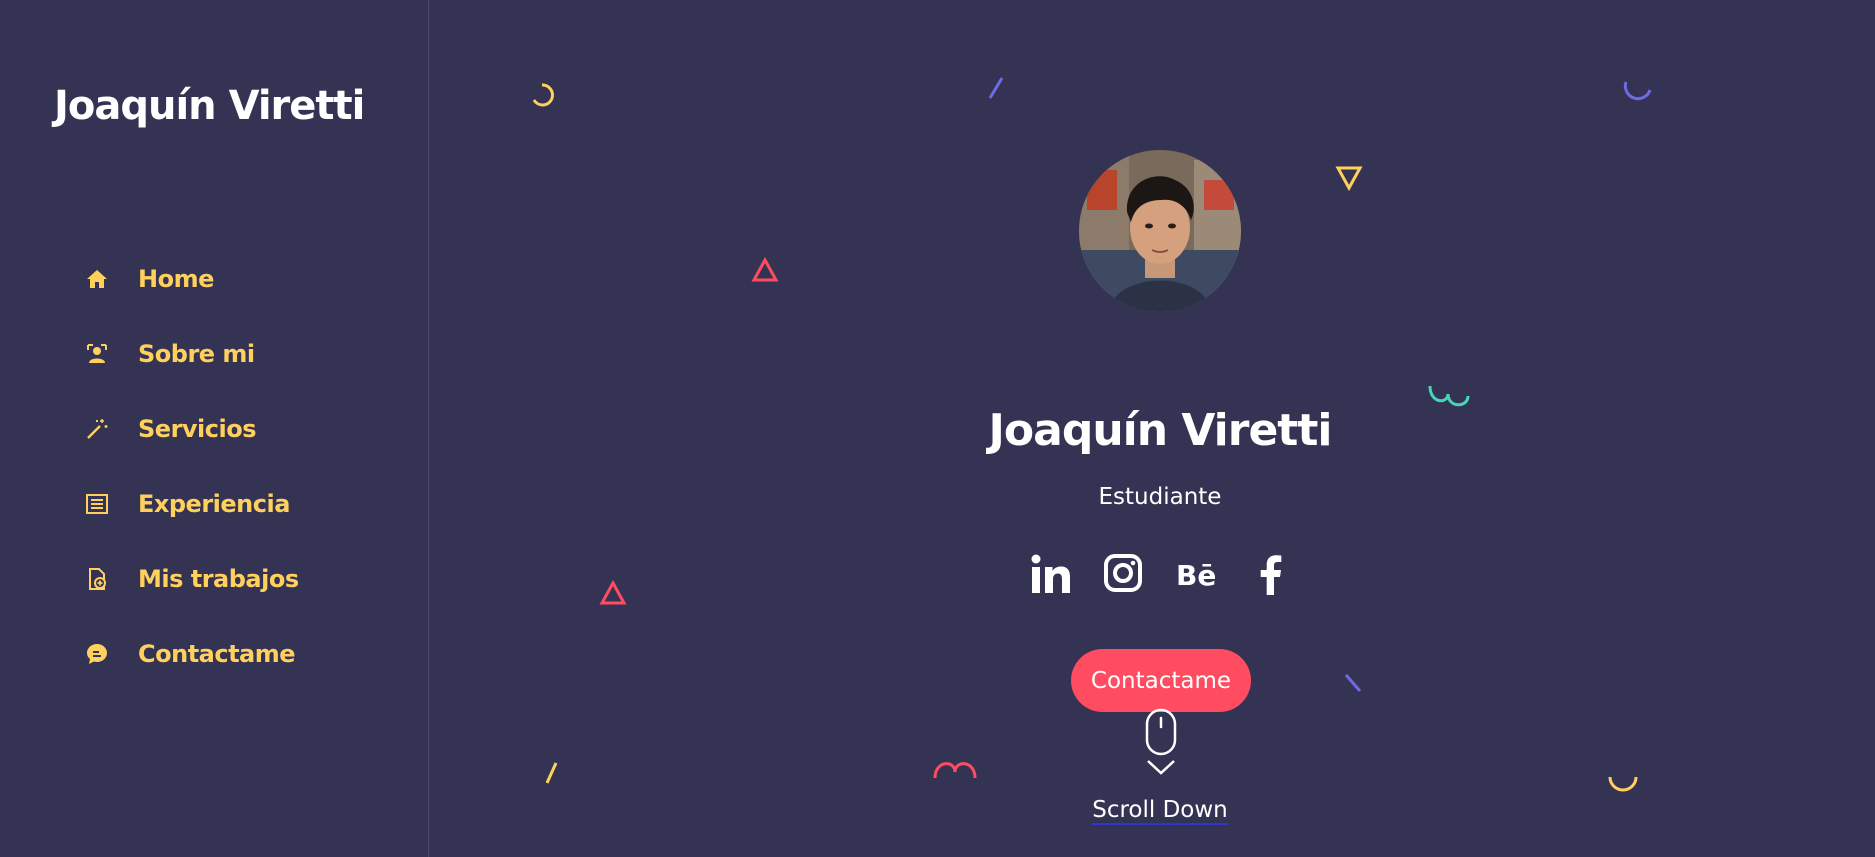 This screenshot has width=1875, height=857. I want to click on svg-text: Bē, so click(1196, 574).